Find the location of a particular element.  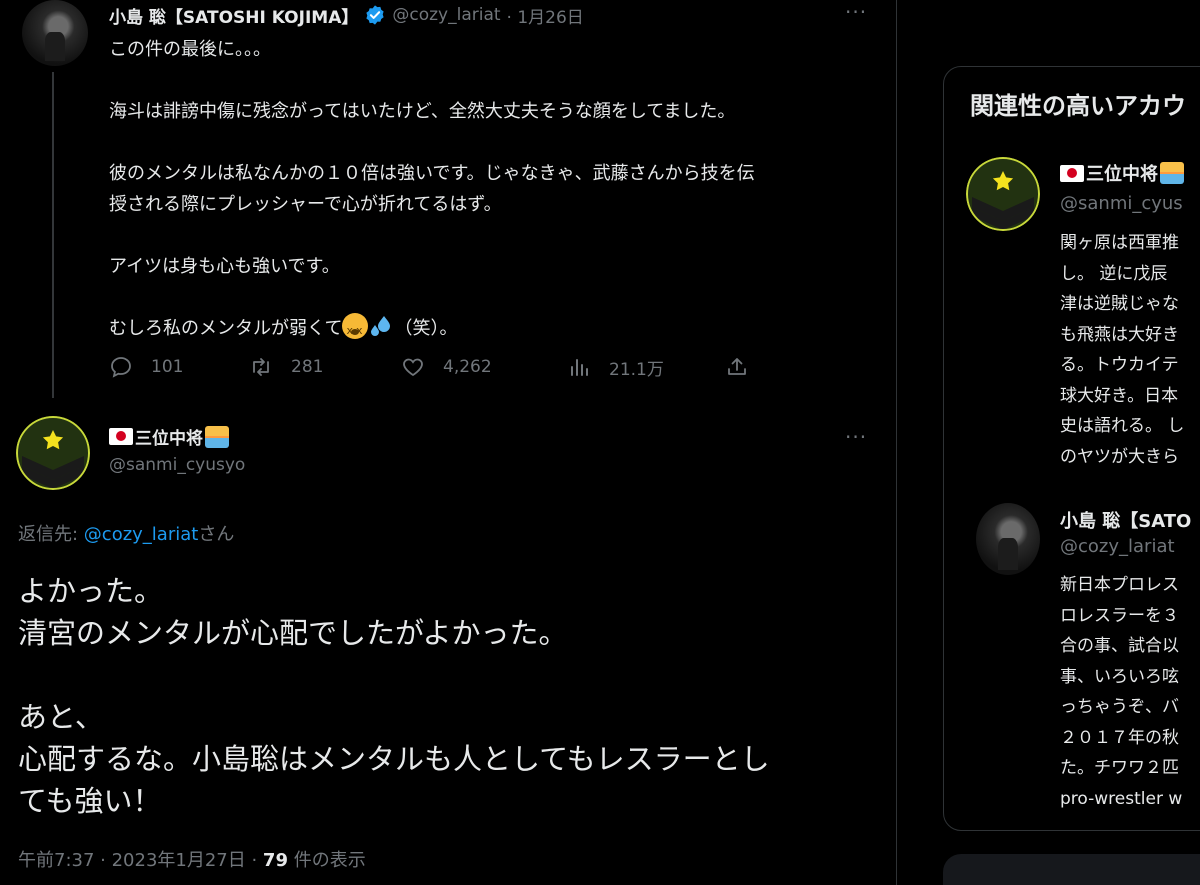

analytics-icon is located at coordinates (579, 367).